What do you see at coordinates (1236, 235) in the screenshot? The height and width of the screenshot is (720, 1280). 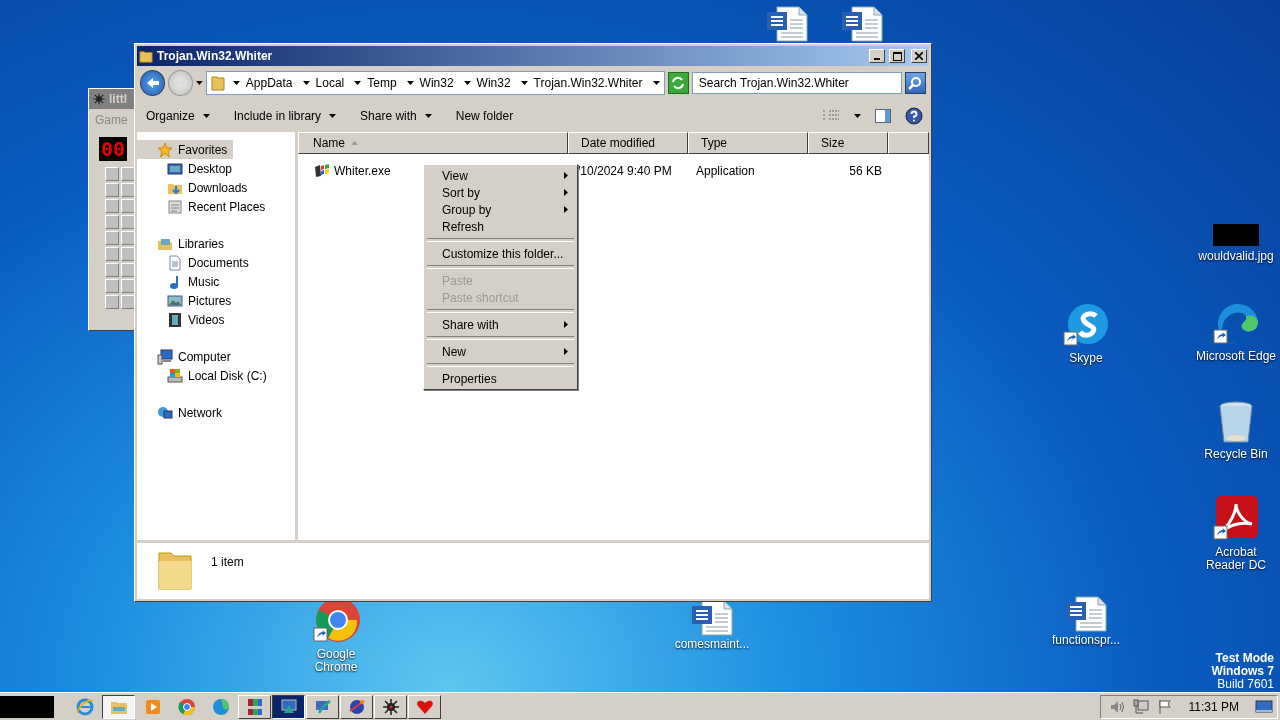 I see `image-thumbnail-icon` at bounding box center [1236, 235].